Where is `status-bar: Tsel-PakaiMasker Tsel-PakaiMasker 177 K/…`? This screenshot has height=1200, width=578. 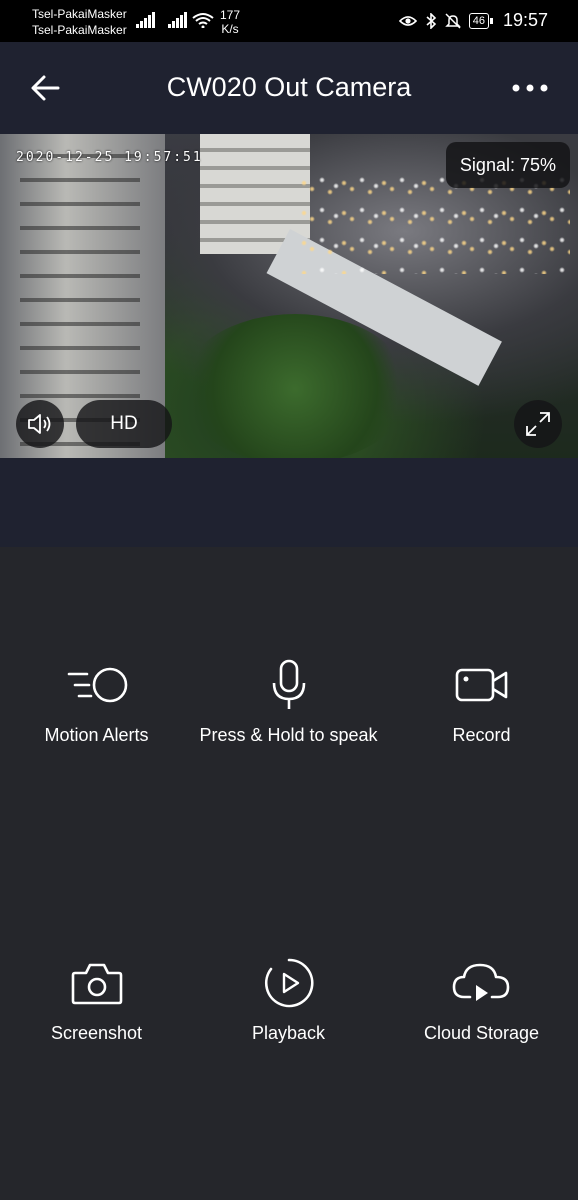
status-bar: Tsel-PakaiMasker Tsel-PakaiMasker 177 K/… is located at coordinates (289, 21).